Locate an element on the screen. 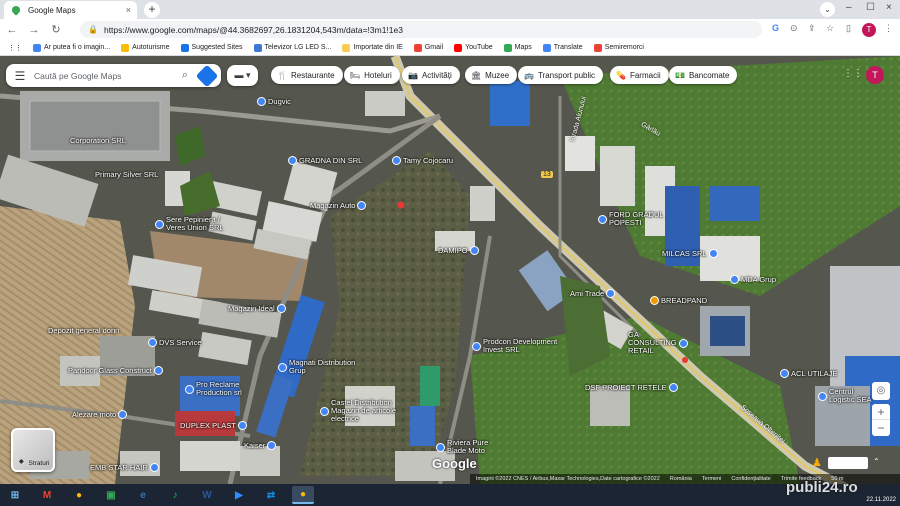 The width and height of the screenshot is (900, 506). map-label: GRADNA DIN SRL is located at coordinates (325, 160).